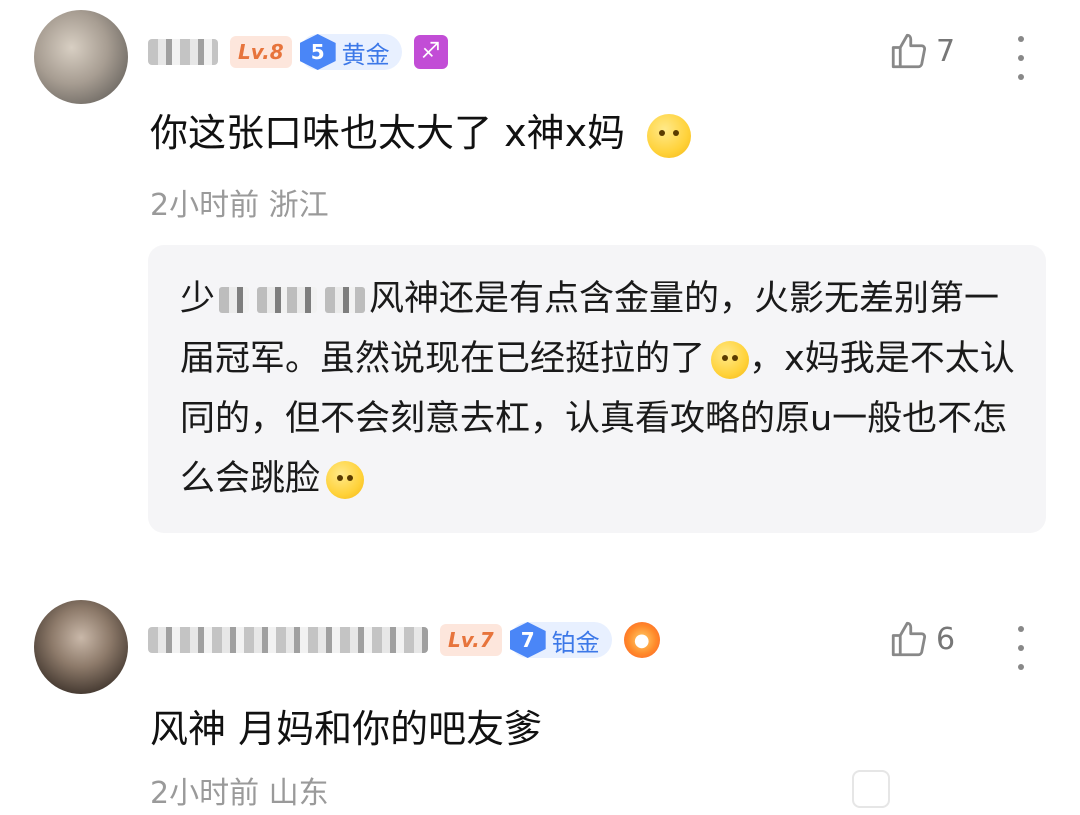 The width and height of the screenshot is (1080, 815). Describe the element at coordinates (346, 729) in the screenshot. I see `comment-text: 风神 月妈和你的吧友爹` at that location.